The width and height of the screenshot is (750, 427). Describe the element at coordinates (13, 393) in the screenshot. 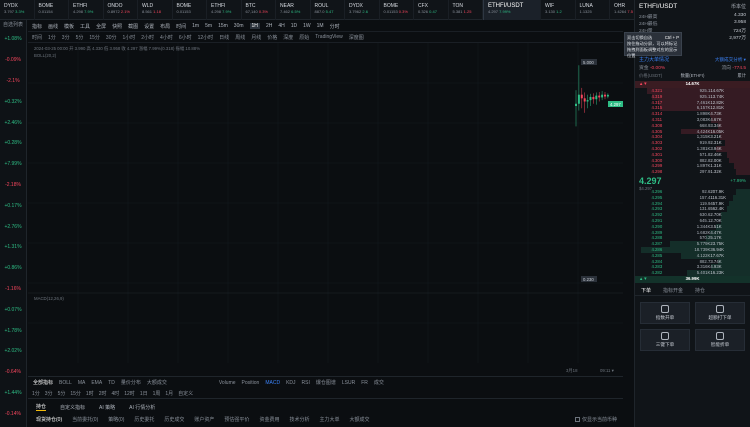

I see `watchlist-item: +1.44%` at that location.